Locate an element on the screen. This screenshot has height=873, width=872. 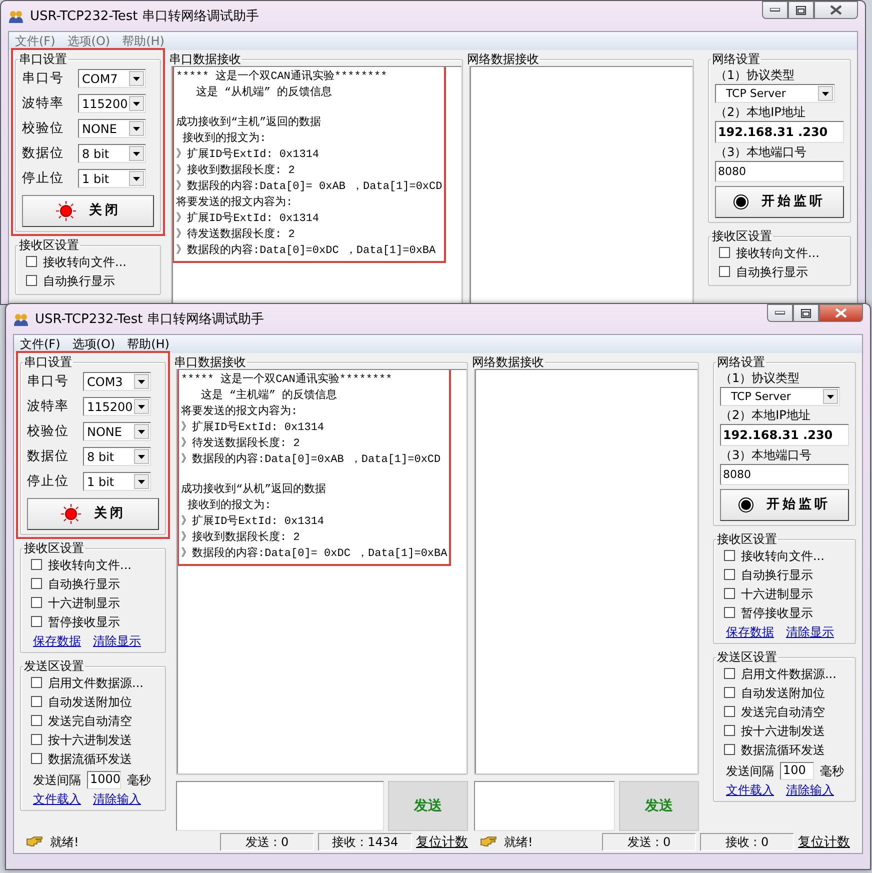
log-line: 》数据段的内容:Data[0]=0xDC ，Data[1]=0xBA is located at coordinates (306, 251).